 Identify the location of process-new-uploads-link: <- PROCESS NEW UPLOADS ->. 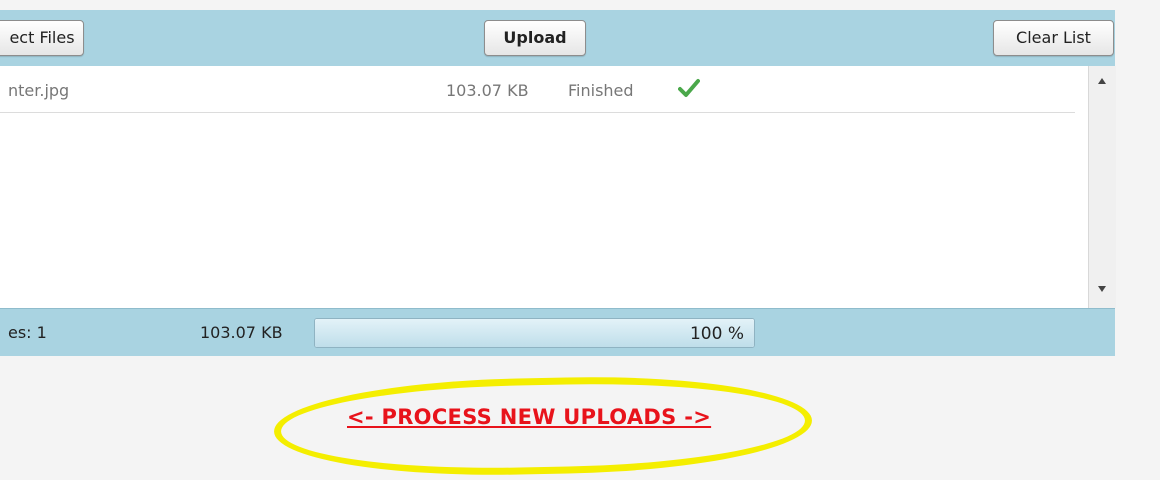
(529, 417).